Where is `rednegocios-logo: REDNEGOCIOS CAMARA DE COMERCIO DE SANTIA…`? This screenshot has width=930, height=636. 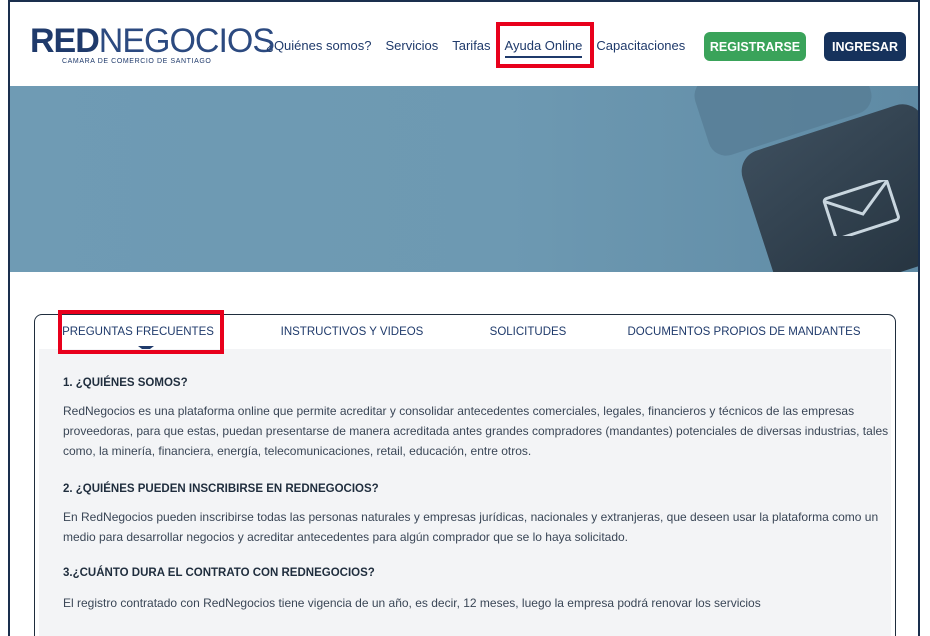
rednegocios-logo: REDNEGOCIOS CAMARA DE COMERCIO DE SANTIA… is located at coordinates (152, 45).